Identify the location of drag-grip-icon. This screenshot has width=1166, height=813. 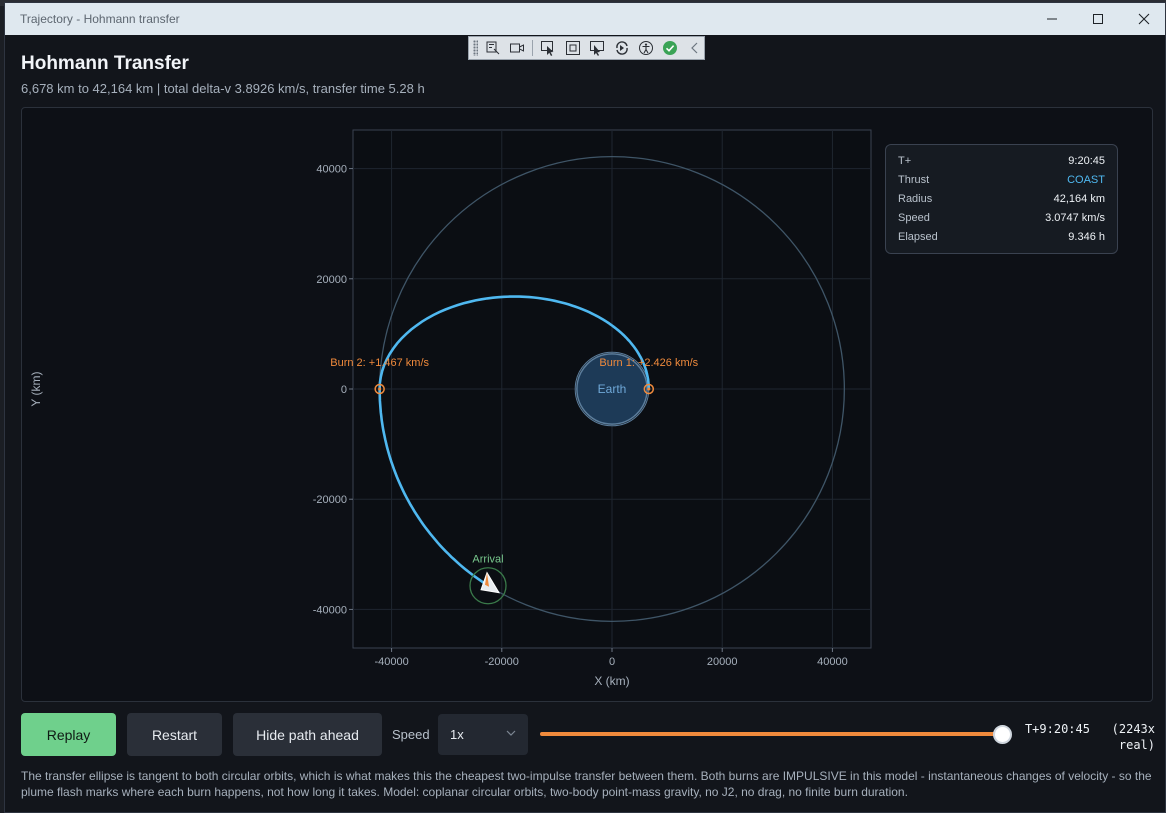
(475, 48).